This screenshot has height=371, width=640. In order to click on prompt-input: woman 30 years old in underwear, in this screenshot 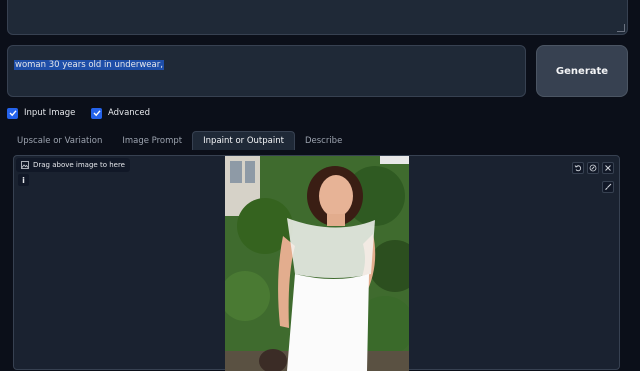, I will do `click(266, 71)`.